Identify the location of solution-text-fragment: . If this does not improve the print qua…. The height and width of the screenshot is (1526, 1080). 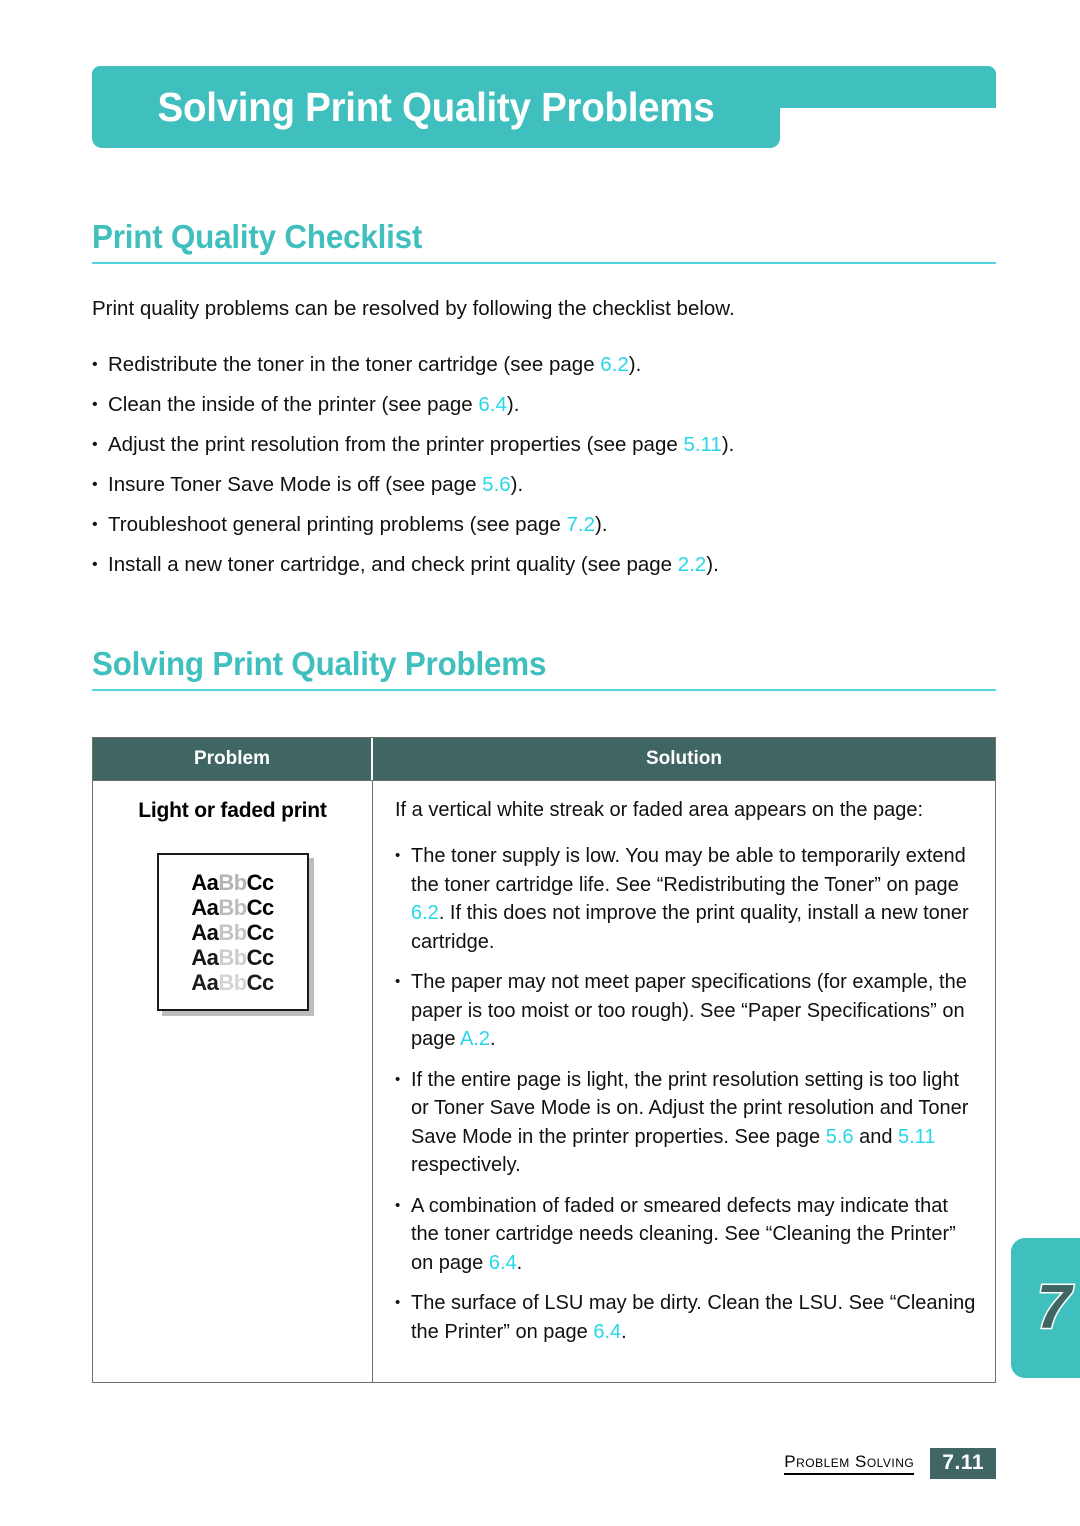
(690, 927).